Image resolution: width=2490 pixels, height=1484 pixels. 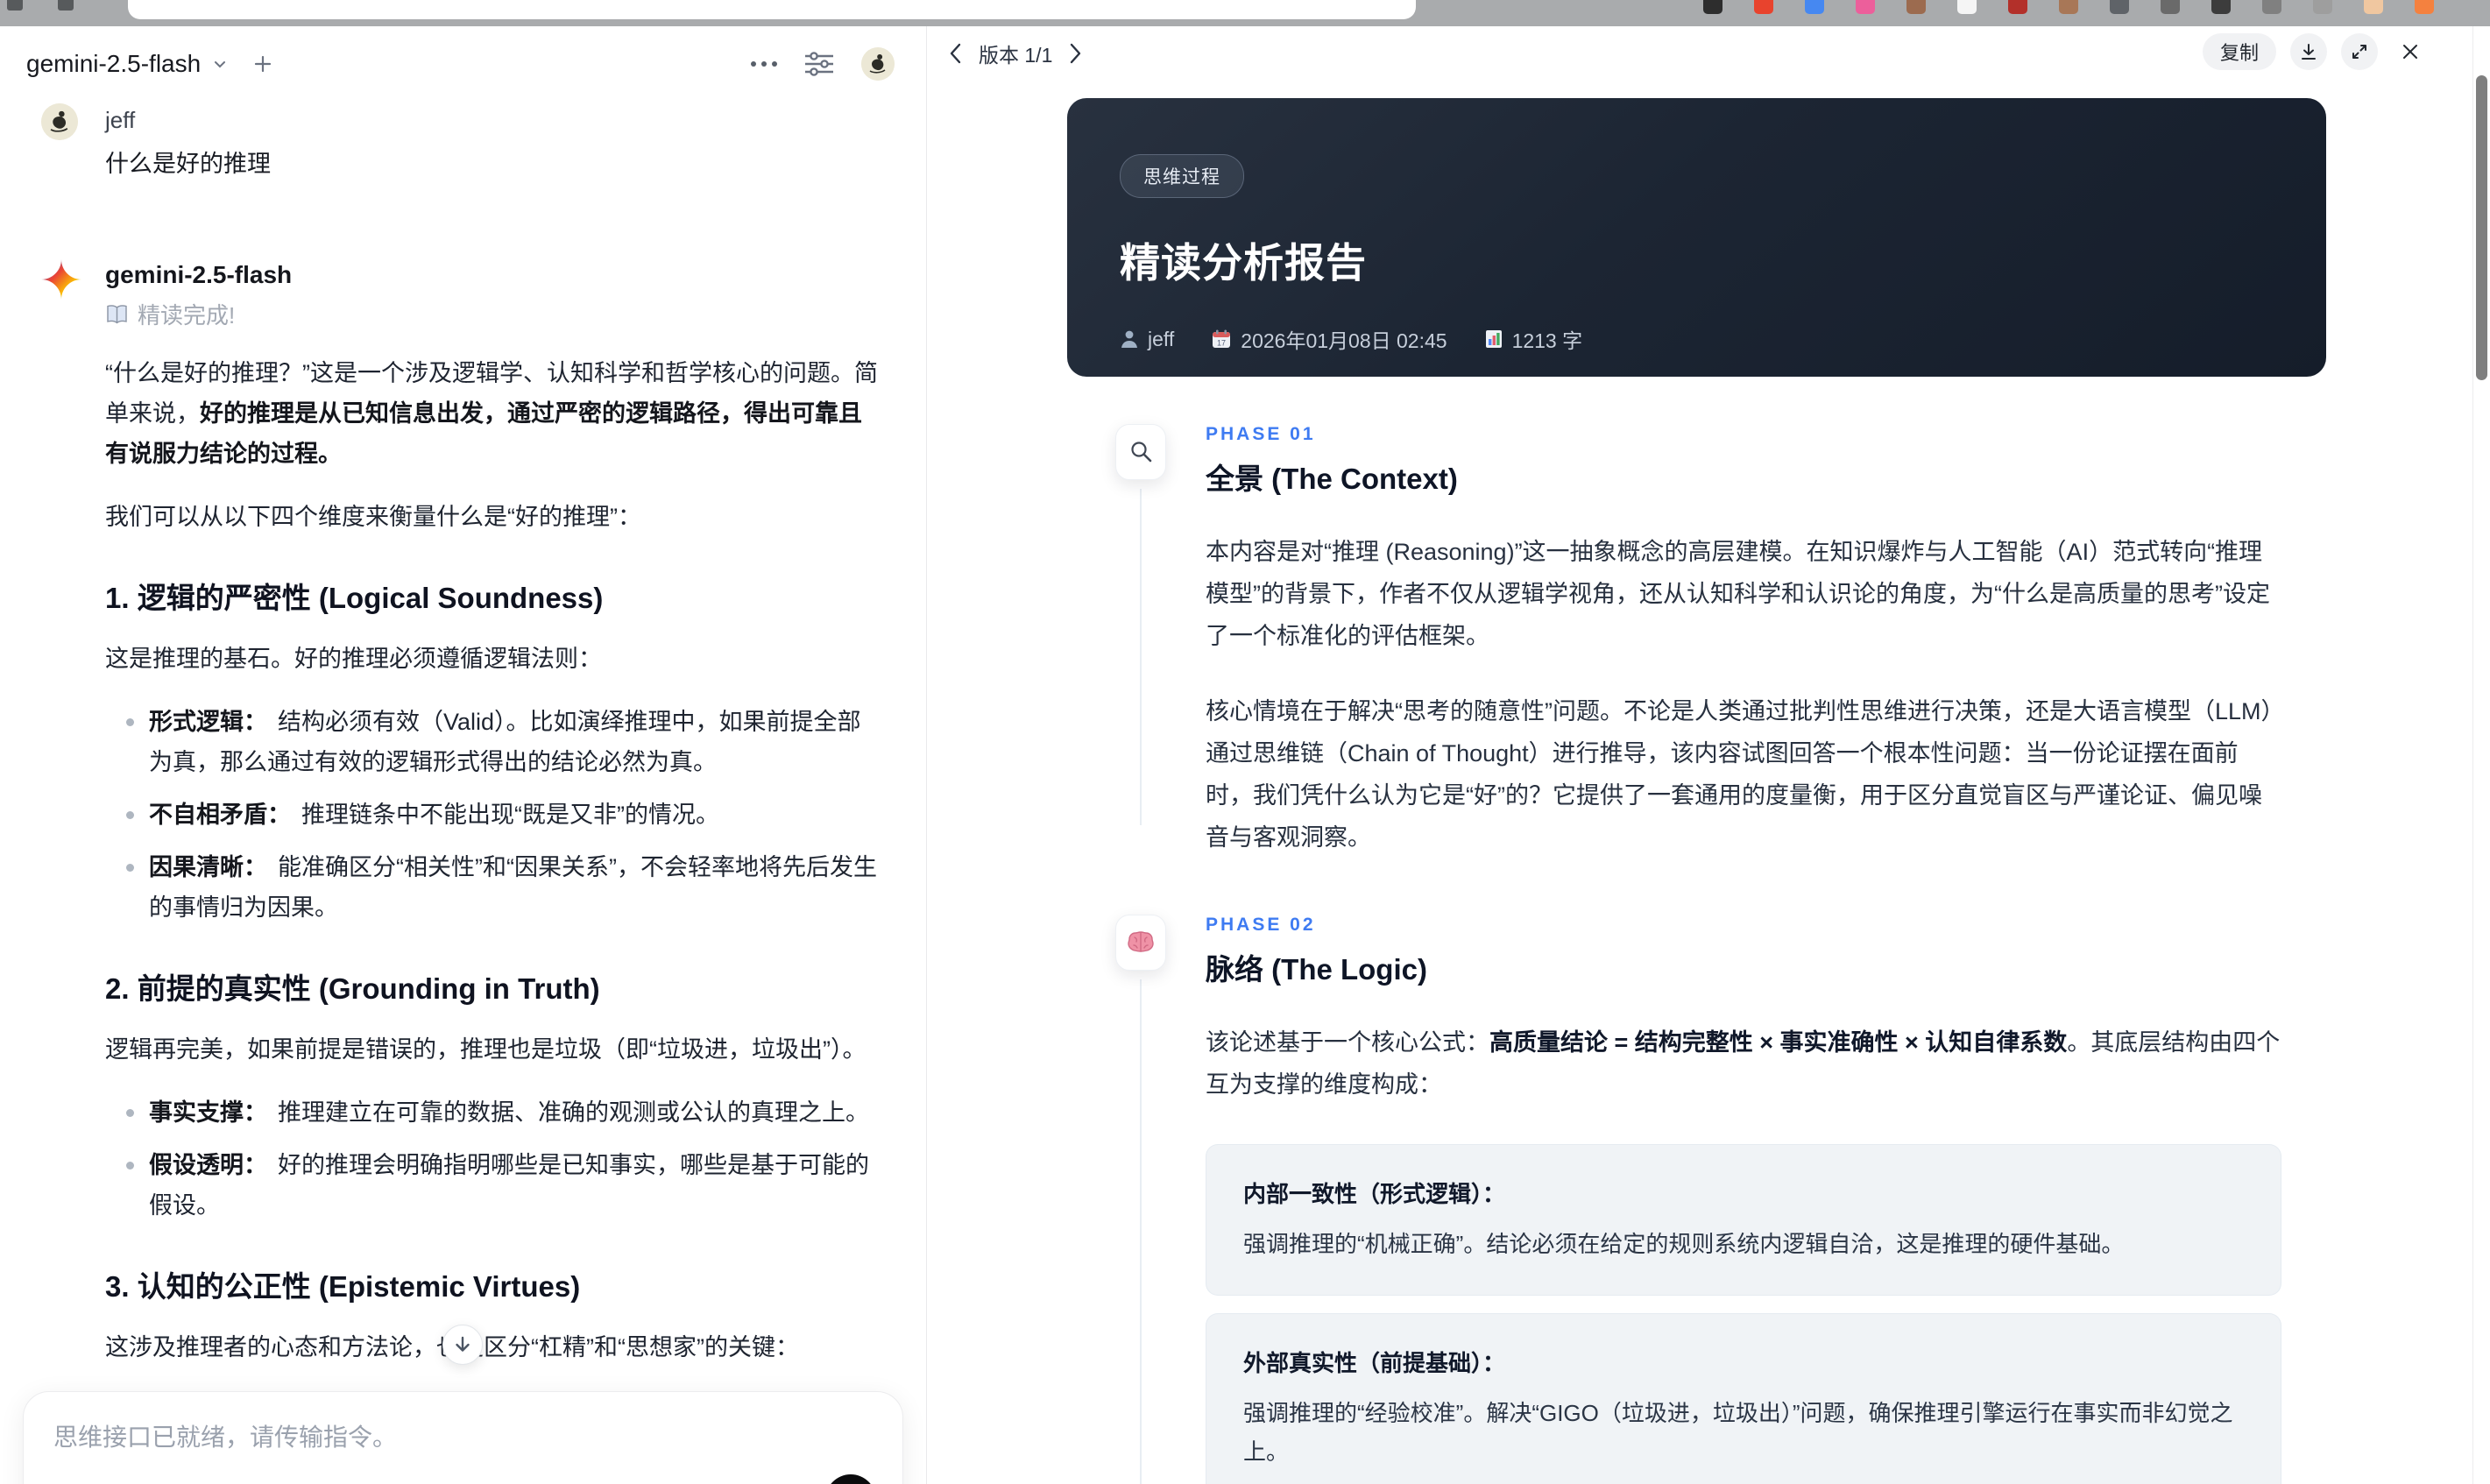 What do you see at coordinates (1075, 53) in the screenshot?
I see `chevron-right-icon` at bounding box center [1075, 53].